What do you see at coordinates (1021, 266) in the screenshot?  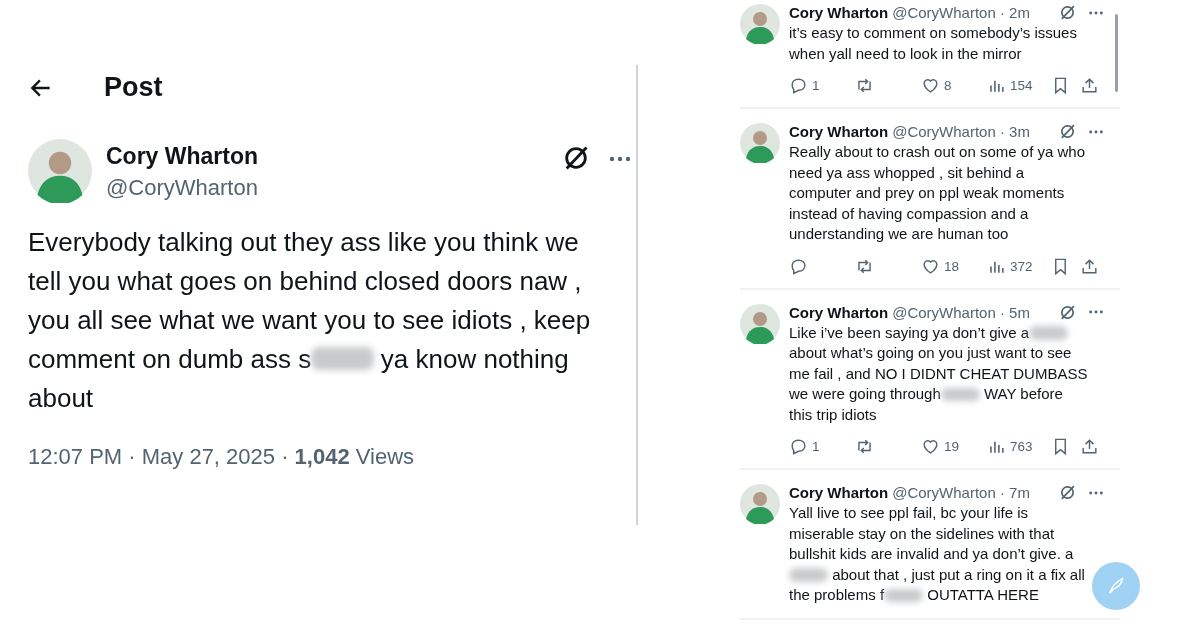 I see `view-count: 372` at bounding box center [1021, 266].